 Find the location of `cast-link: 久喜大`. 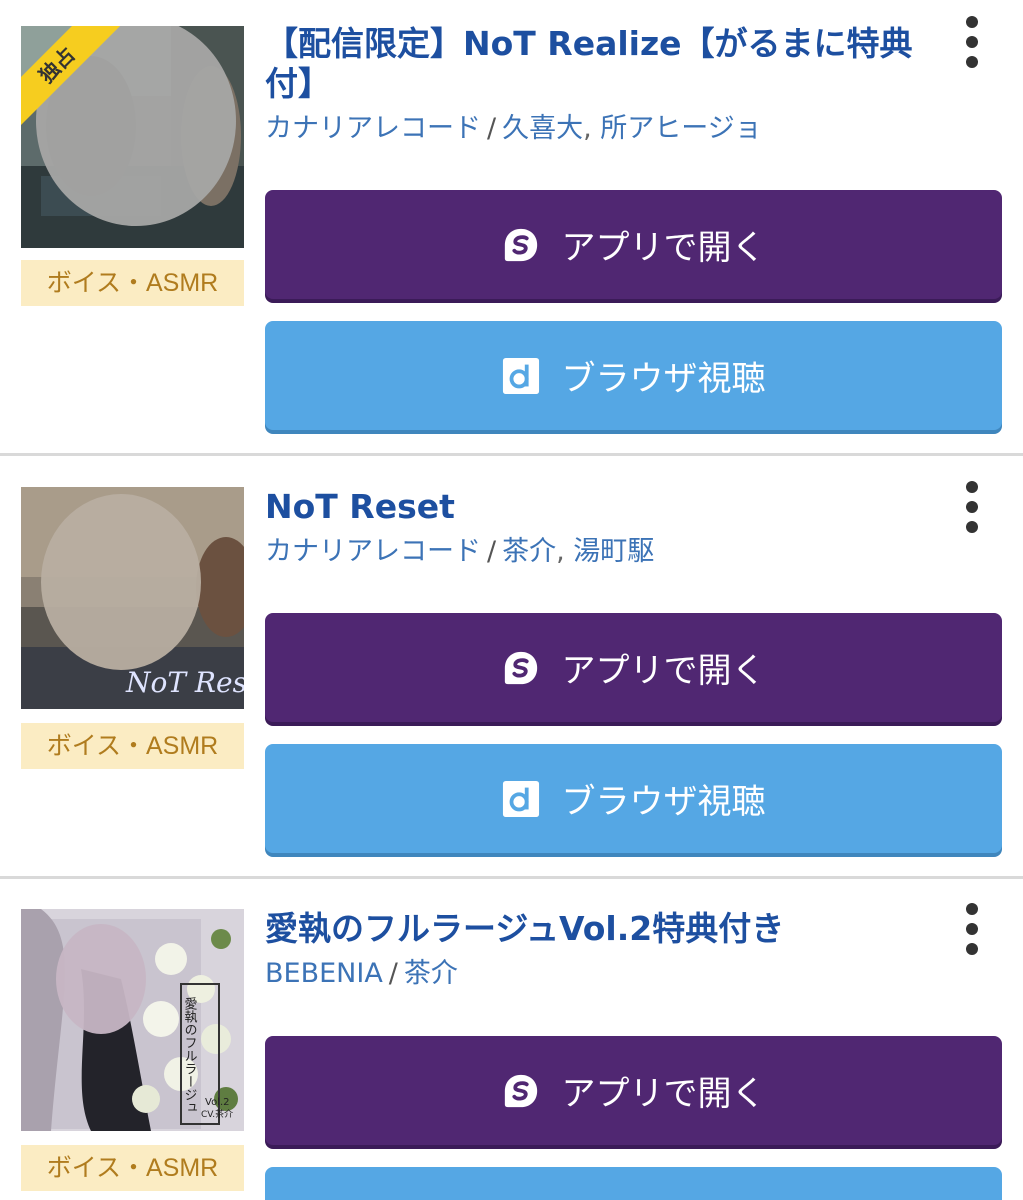

cast-link: 久喜大 is located at coordinates (542, 128).